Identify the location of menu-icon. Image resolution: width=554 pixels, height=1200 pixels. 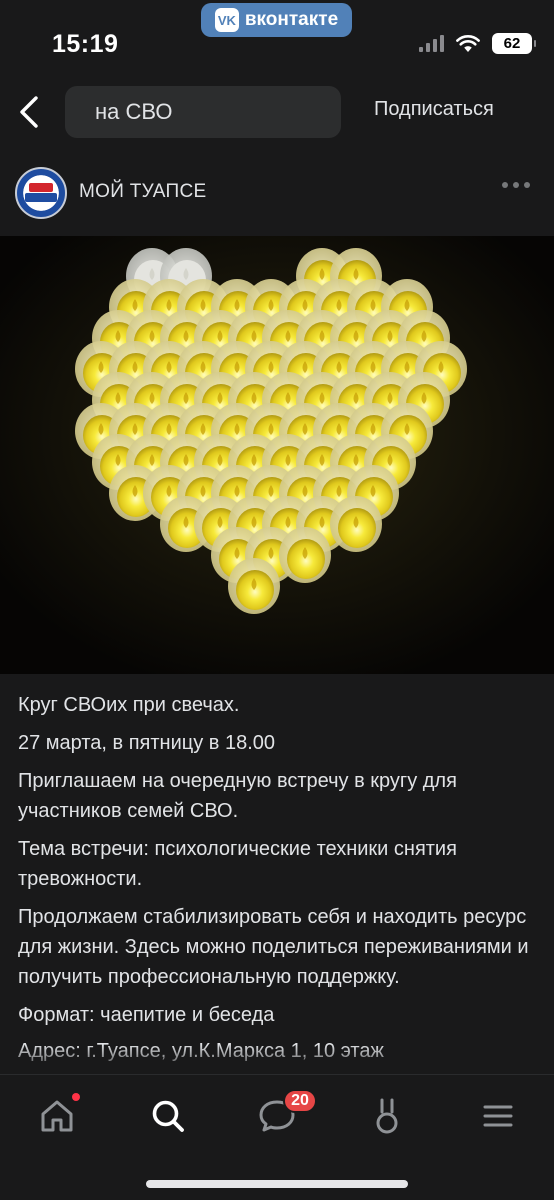
(498, 1116).